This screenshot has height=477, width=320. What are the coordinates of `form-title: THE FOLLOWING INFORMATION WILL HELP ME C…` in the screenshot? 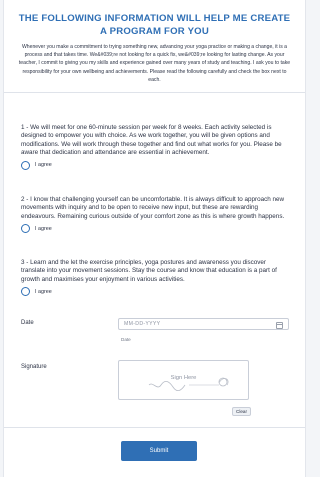 It's located at (154, 25).